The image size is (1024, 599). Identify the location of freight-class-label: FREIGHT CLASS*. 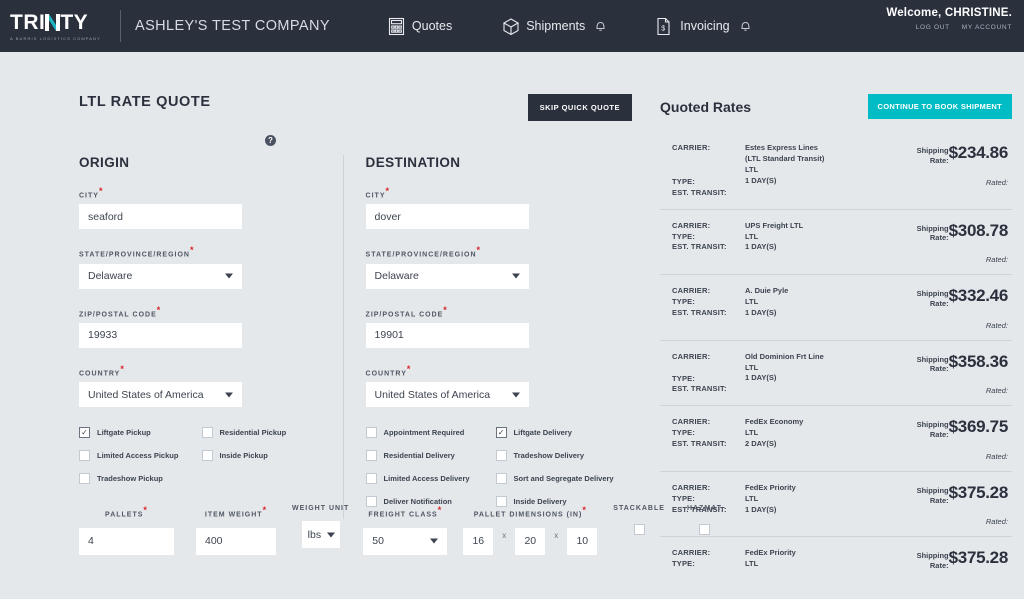
(405, 512).